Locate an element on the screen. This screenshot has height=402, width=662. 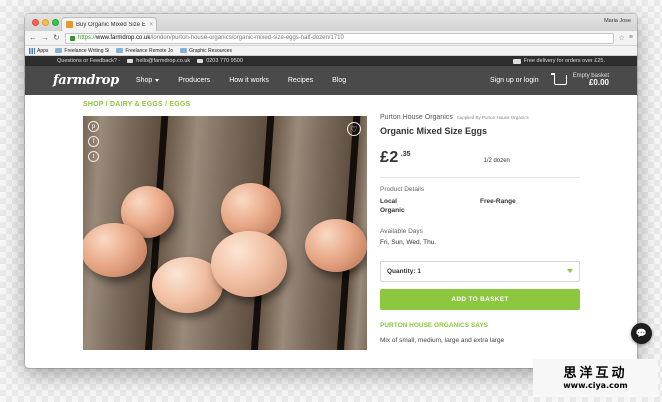
available-days-label: Available Days is located at coordinates (401, 231).